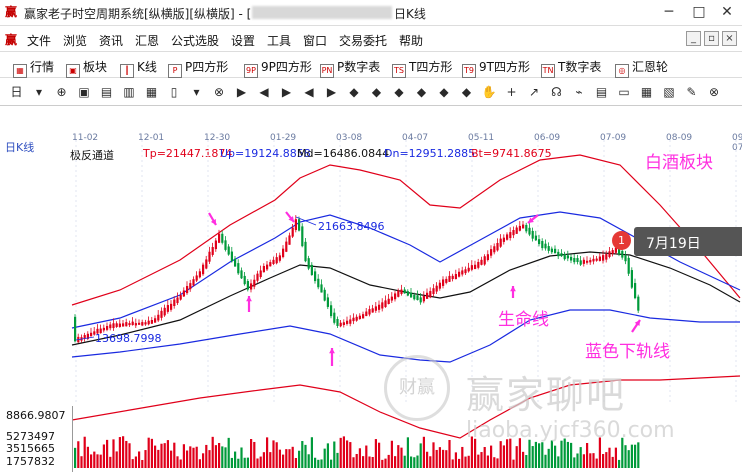 The width and height of the screenshot is (742, 472). Describe the element at coordinates (332, 351) in the screenshot. I see `arrow-trough-2-head` at that location.